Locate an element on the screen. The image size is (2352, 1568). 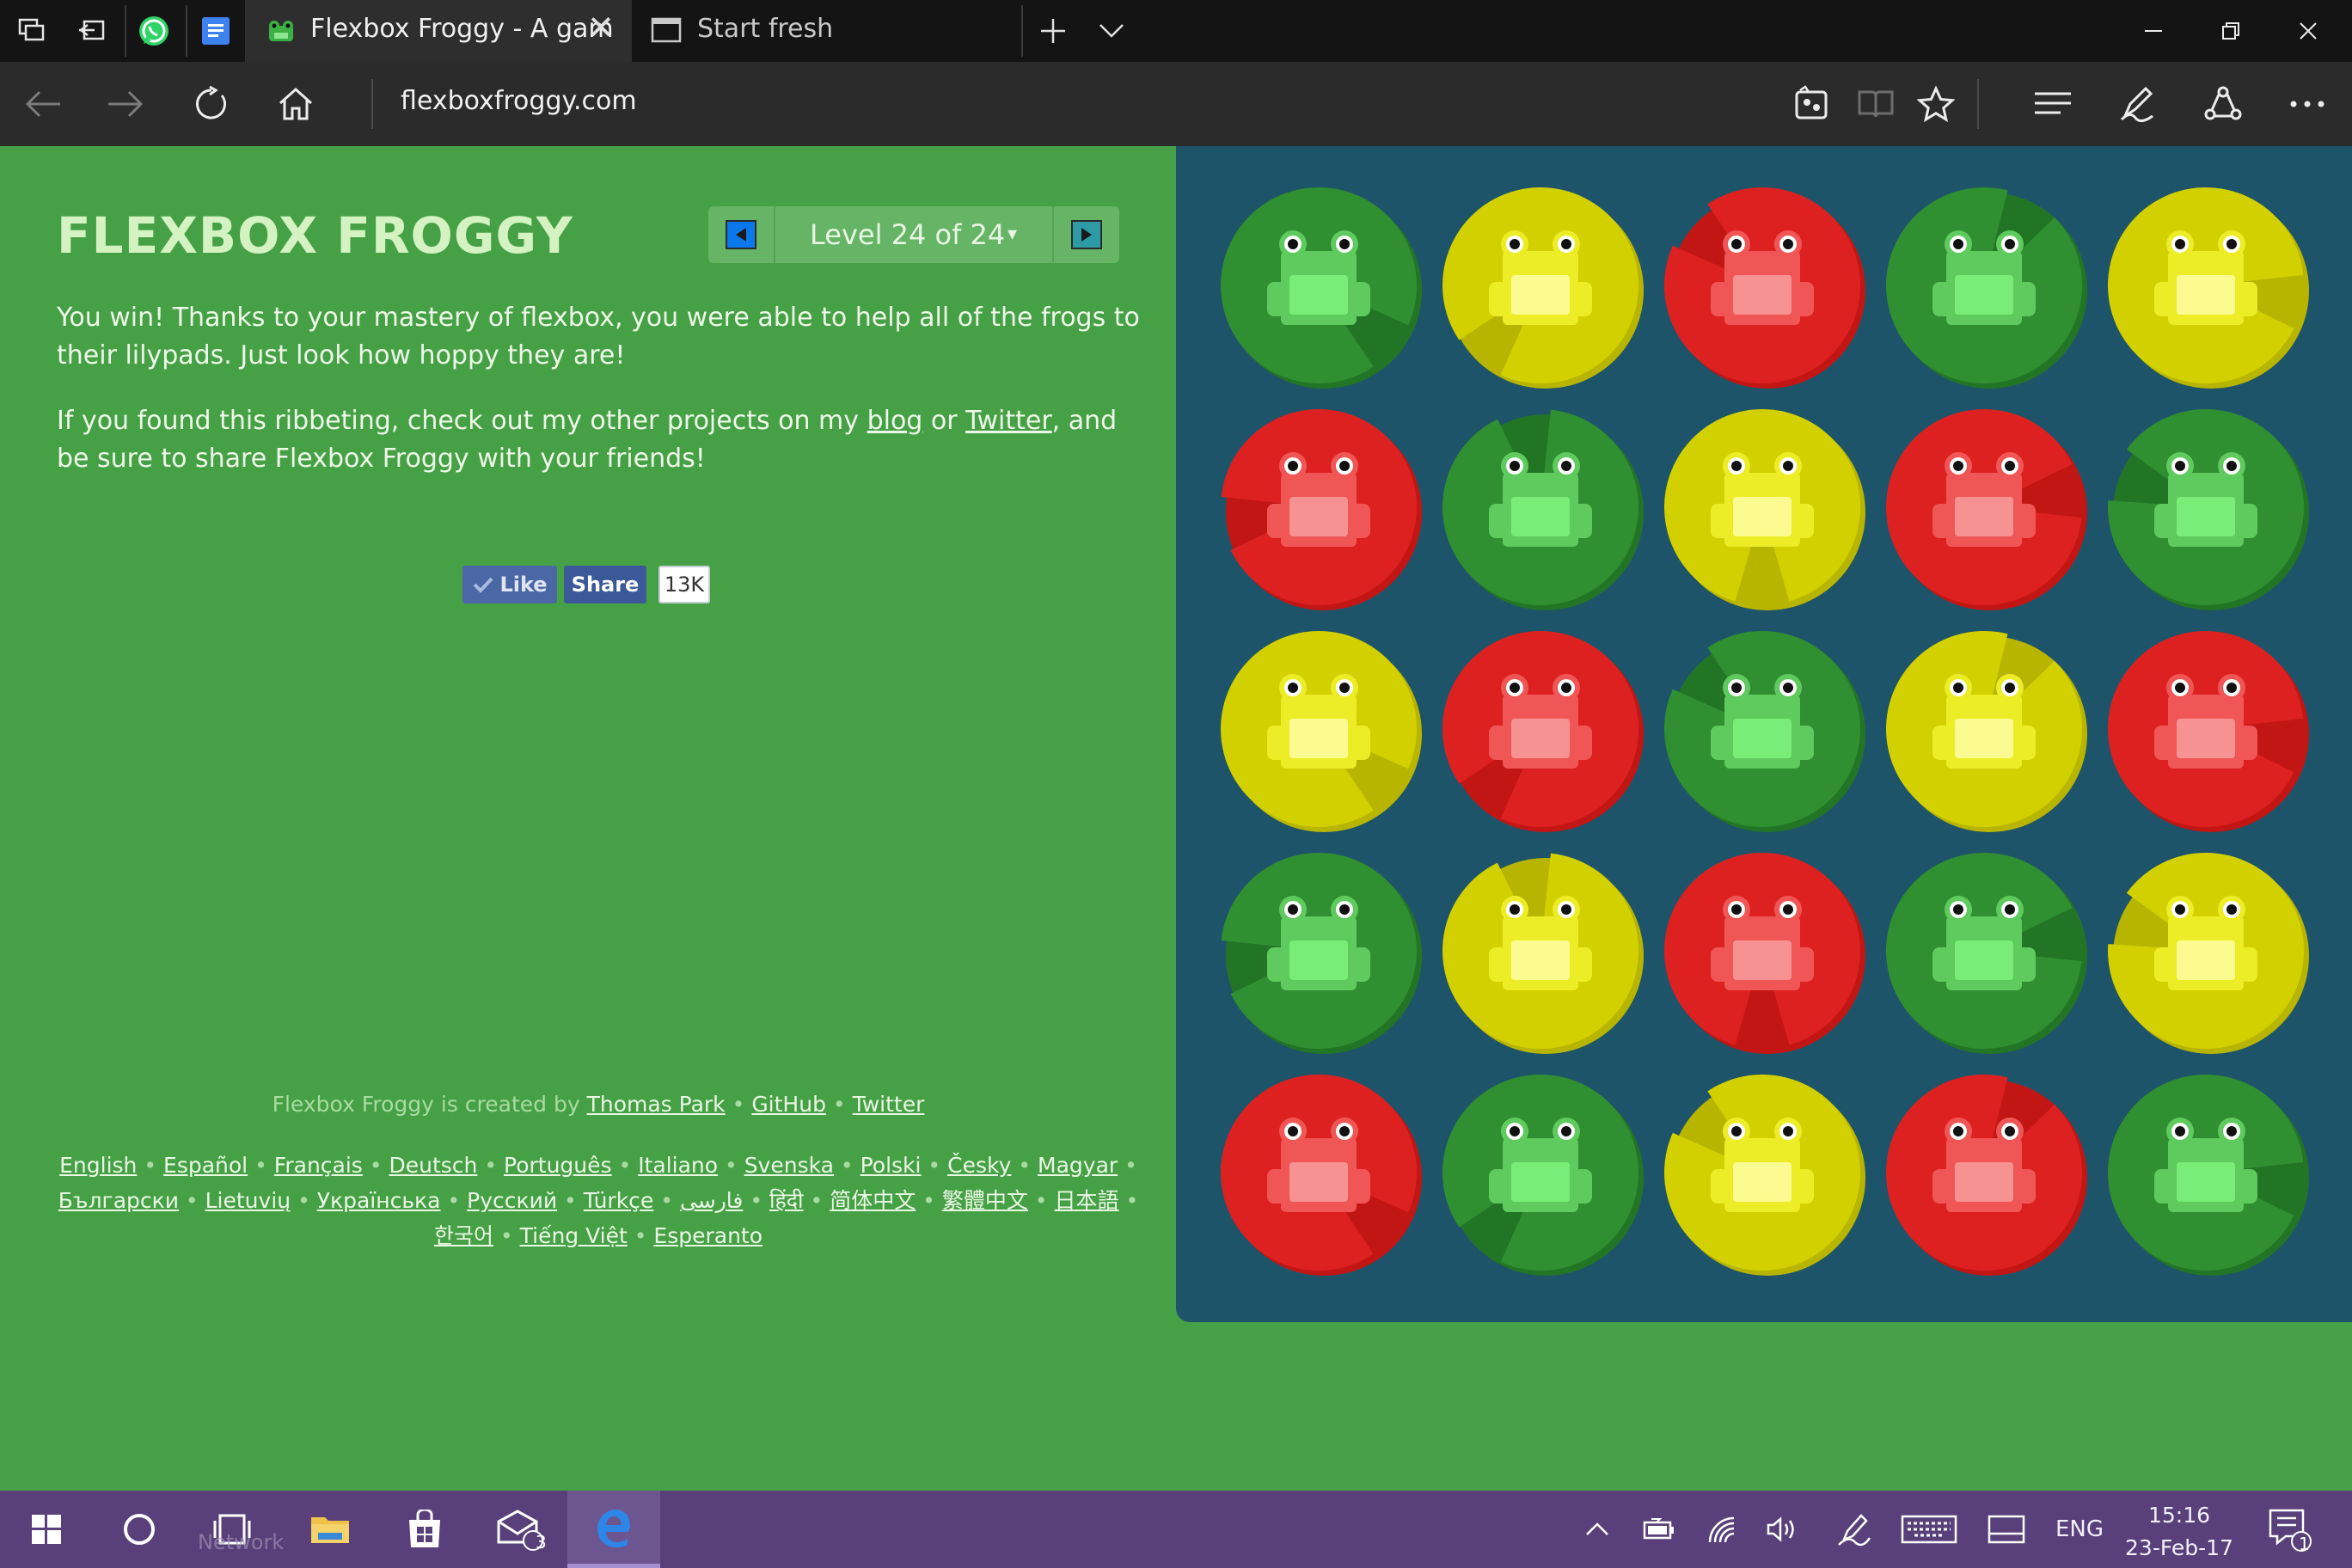
forward-button is located at coordinates (125, 104).